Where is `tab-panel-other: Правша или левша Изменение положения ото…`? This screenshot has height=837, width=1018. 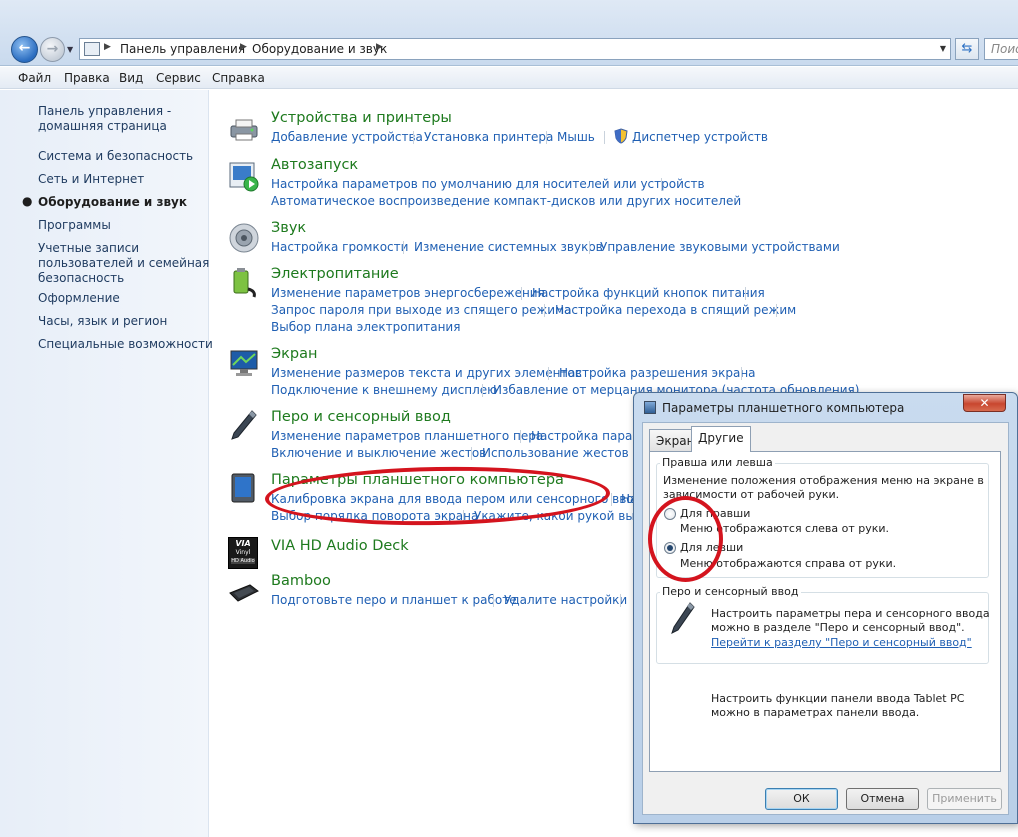
tab-panel-other: Правша или левша Изменение положения ото… is located at coordinates (825, 611).